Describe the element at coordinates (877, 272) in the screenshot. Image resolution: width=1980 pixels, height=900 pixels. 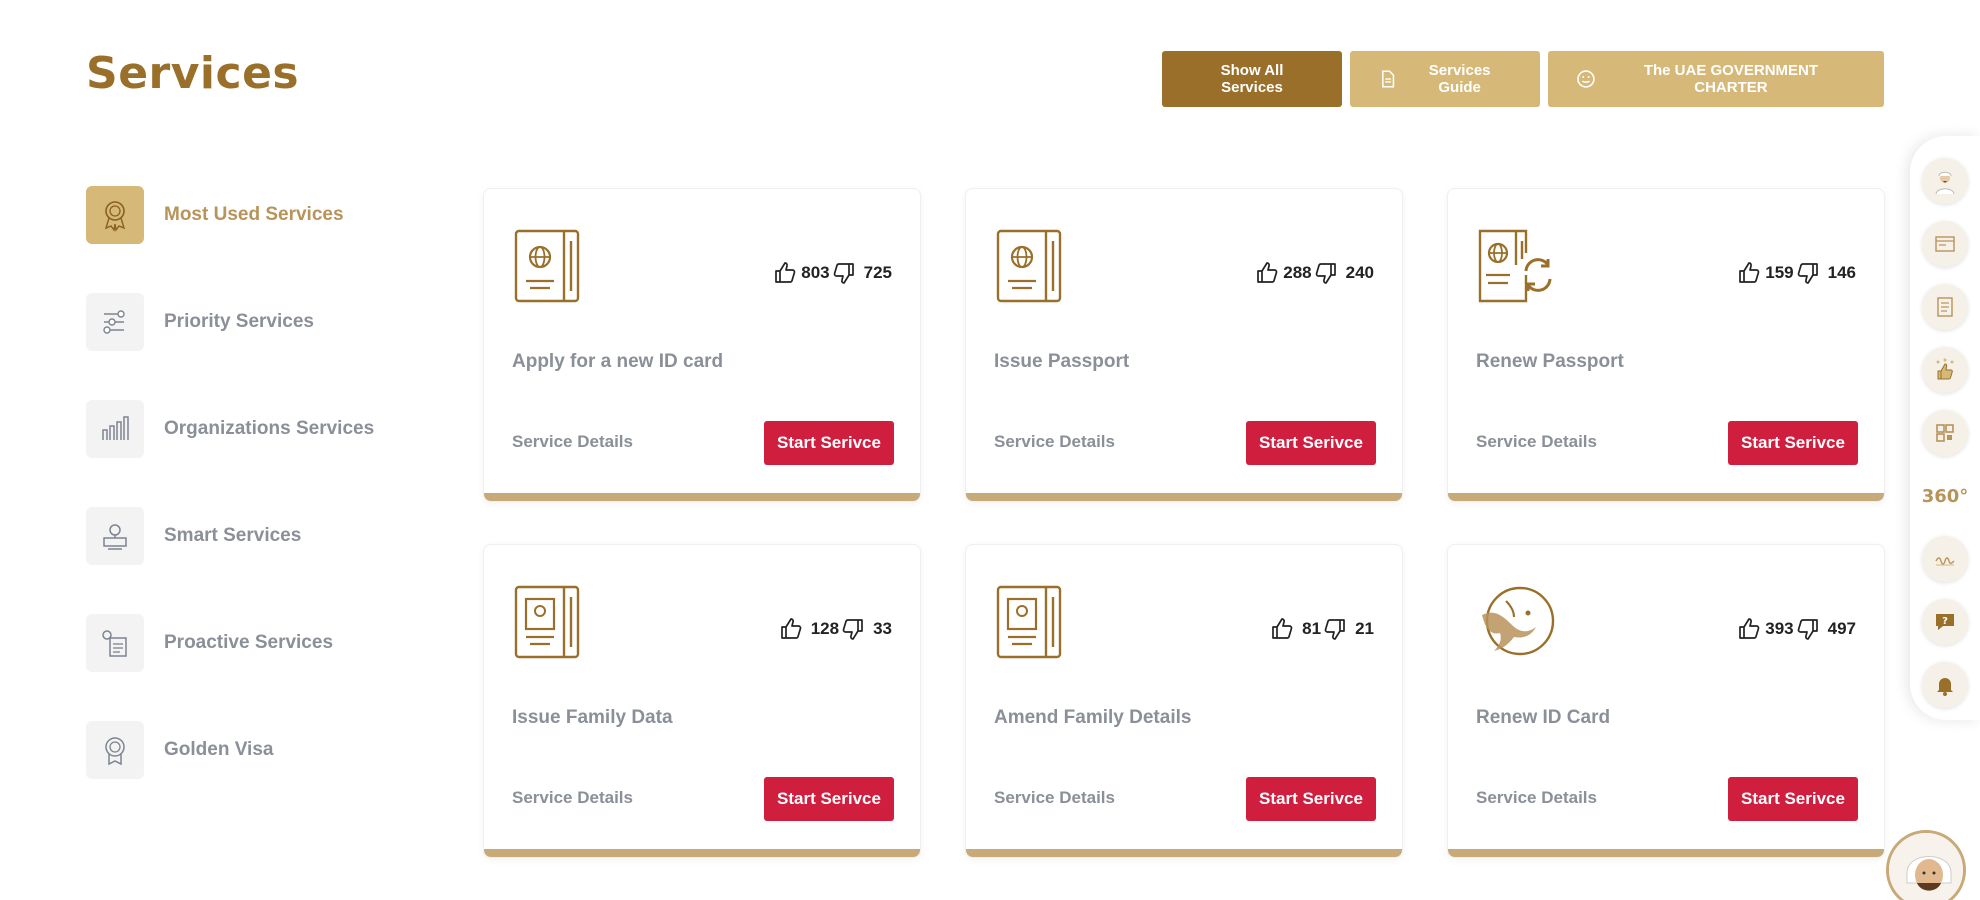
I see `dislikes-count: 725` at that location.